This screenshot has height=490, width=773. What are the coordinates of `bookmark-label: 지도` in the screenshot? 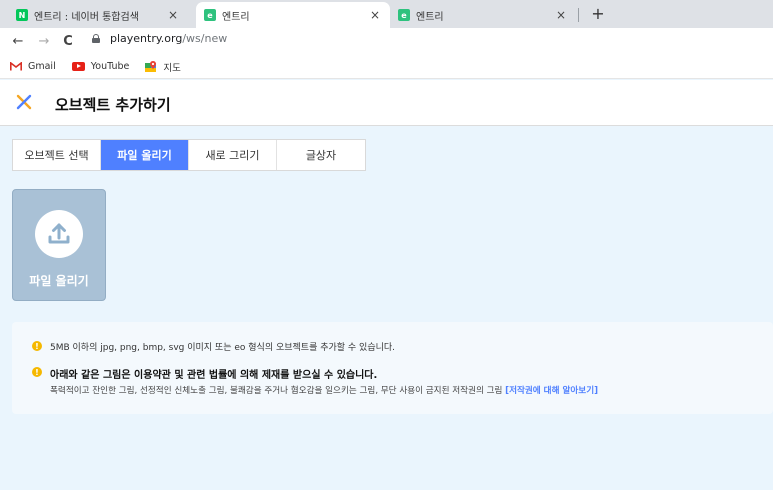 It's located at (172, 68).